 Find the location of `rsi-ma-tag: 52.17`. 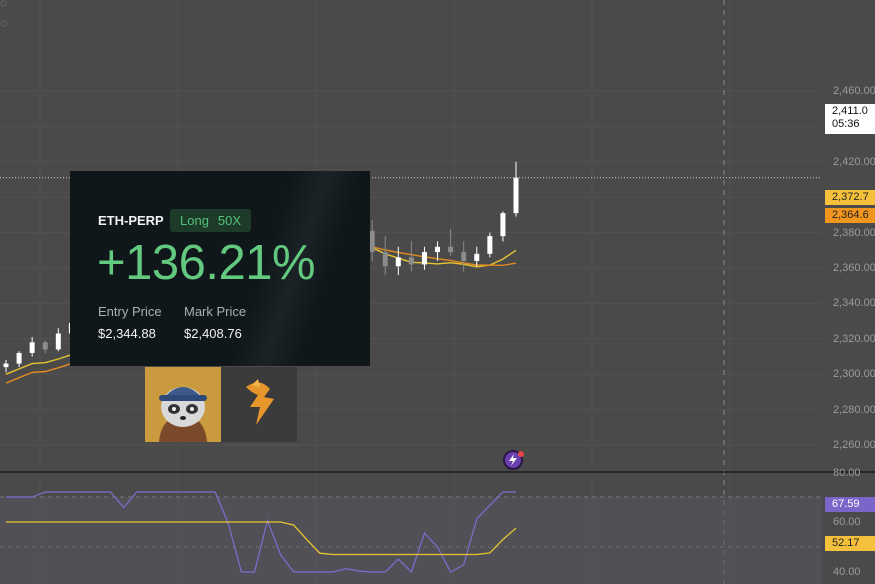

rsi-ma-tag: 52.17 is located at coordinates (850, 543).